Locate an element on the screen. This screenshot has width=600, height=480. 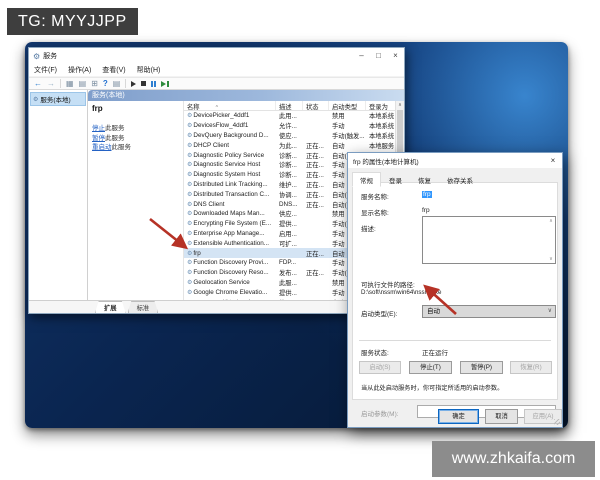
back-icon: ← is located at coordinates (38, 83).